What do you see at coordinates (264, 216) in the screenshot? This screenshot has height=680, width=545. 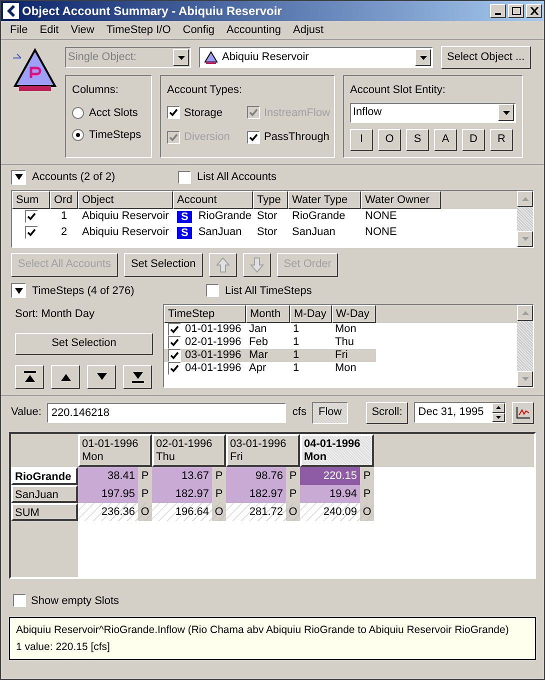 I see `table-row: 1 Abiquiu Reservoir S RioGrande Stor RioGrande NONE` at bounding box center [264, 216].